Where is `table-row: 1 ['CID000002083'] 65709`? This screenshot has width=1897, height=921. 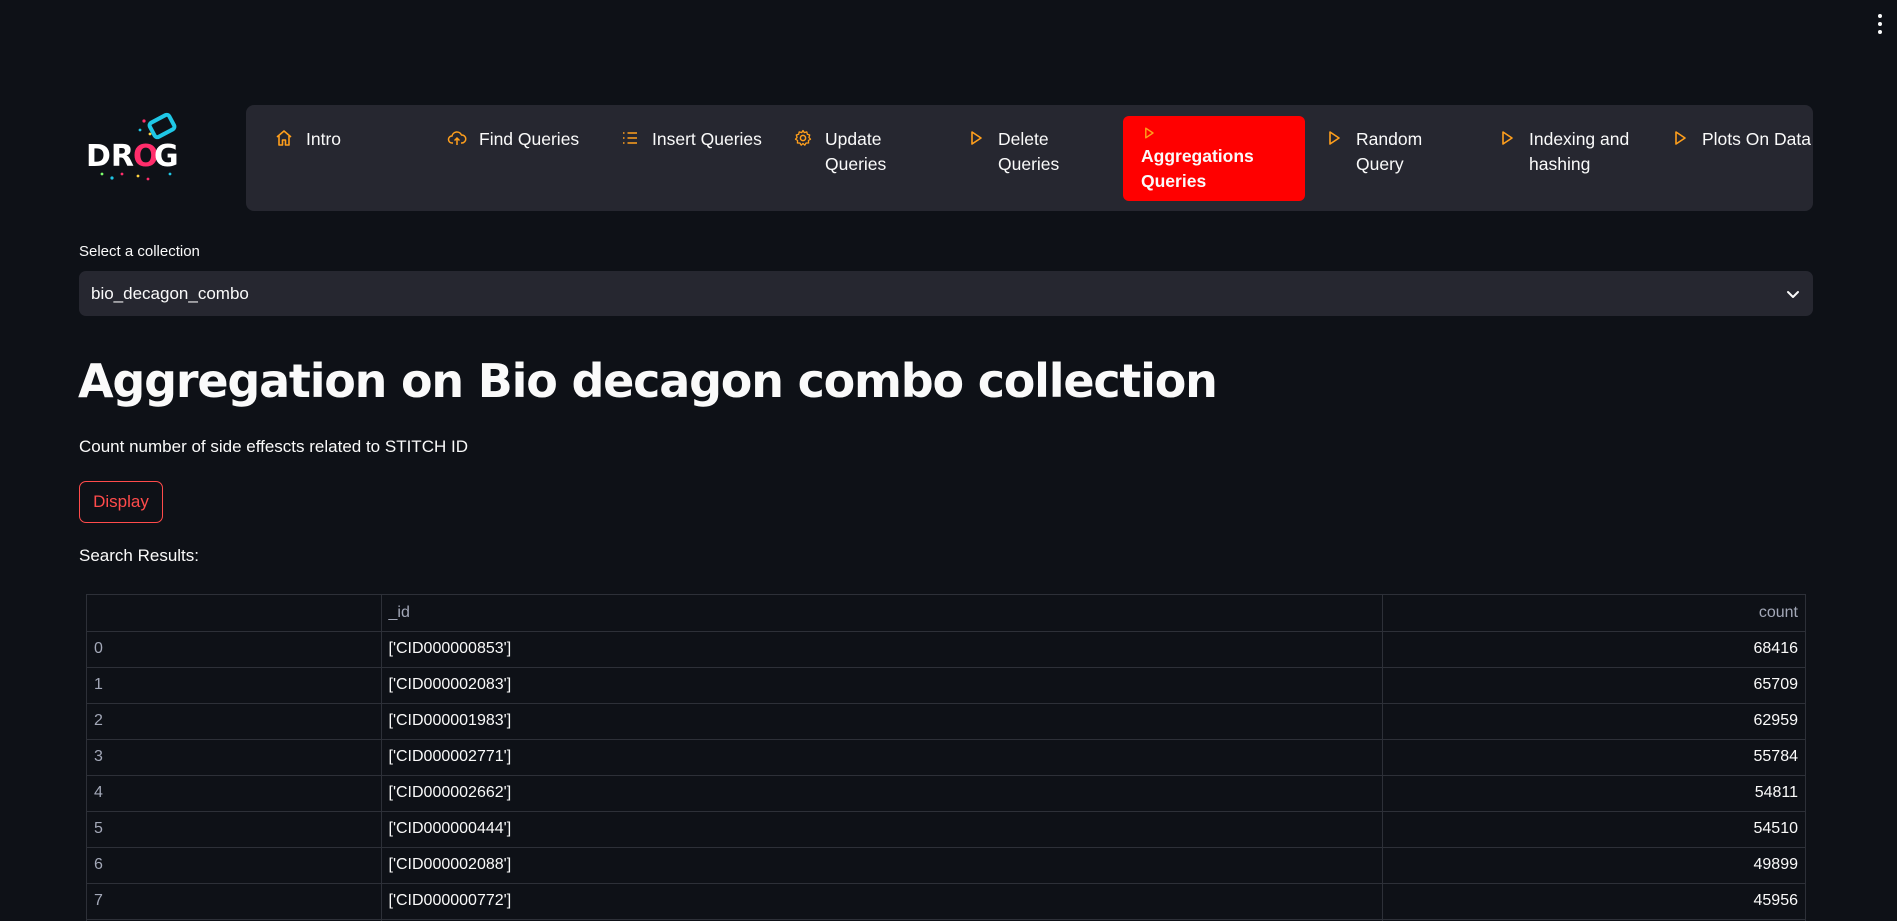 table-row: 1 ['CID000002083'] 65709 is located at coordinates (946, 685).